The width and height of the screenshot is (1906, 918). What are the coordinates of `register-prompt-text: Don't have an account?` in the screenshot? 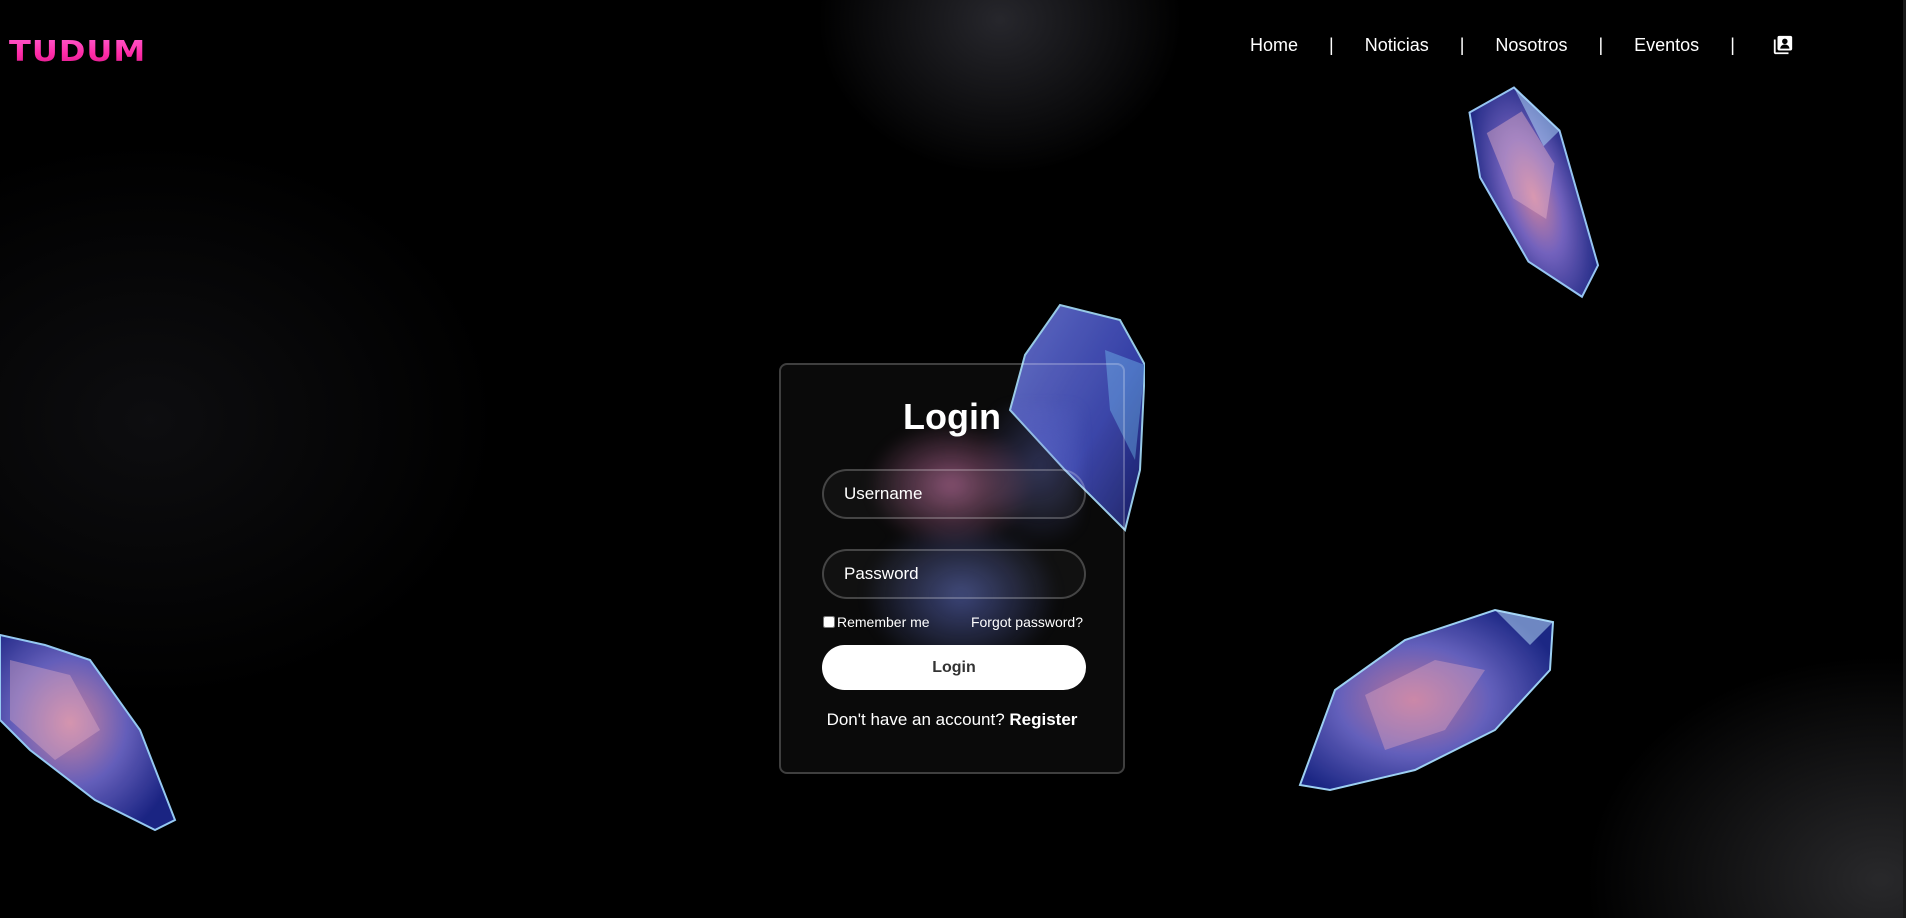 It's located at (915, 719).